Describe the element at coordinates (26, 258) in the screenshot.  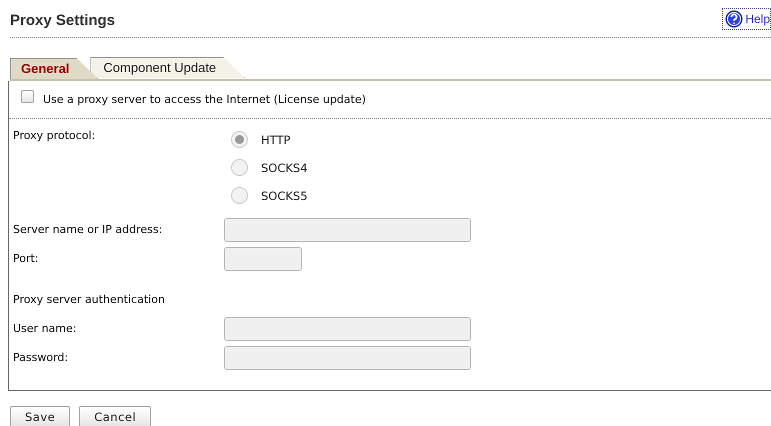
I see `field-label: Port:` at that location.